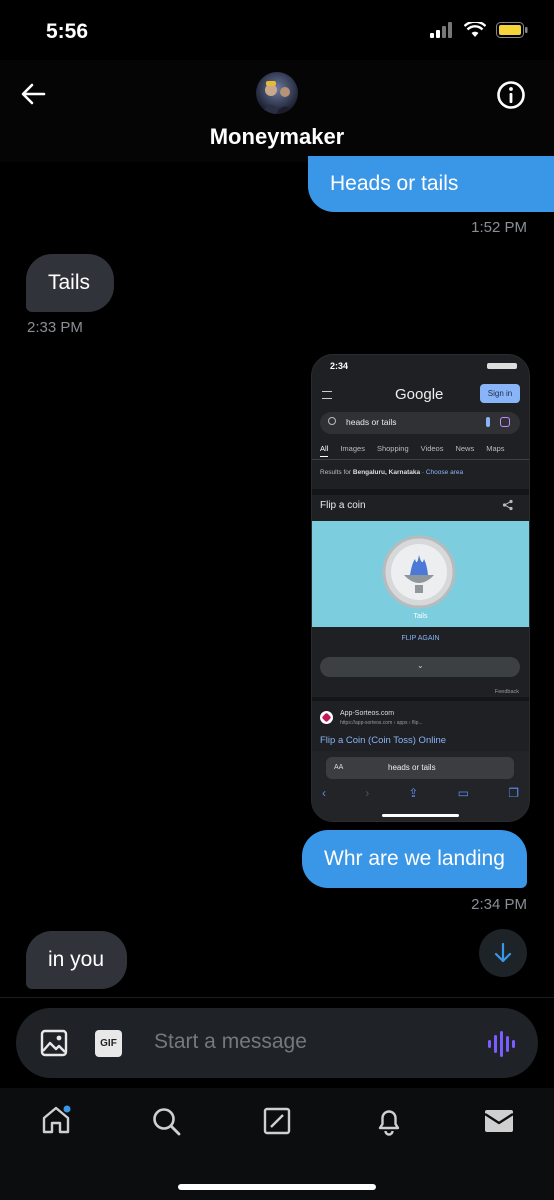  What do you see at coordinates (420, 616) in the screenshot?
I see `coin-result: Tails` at bounding box center [420, 616].